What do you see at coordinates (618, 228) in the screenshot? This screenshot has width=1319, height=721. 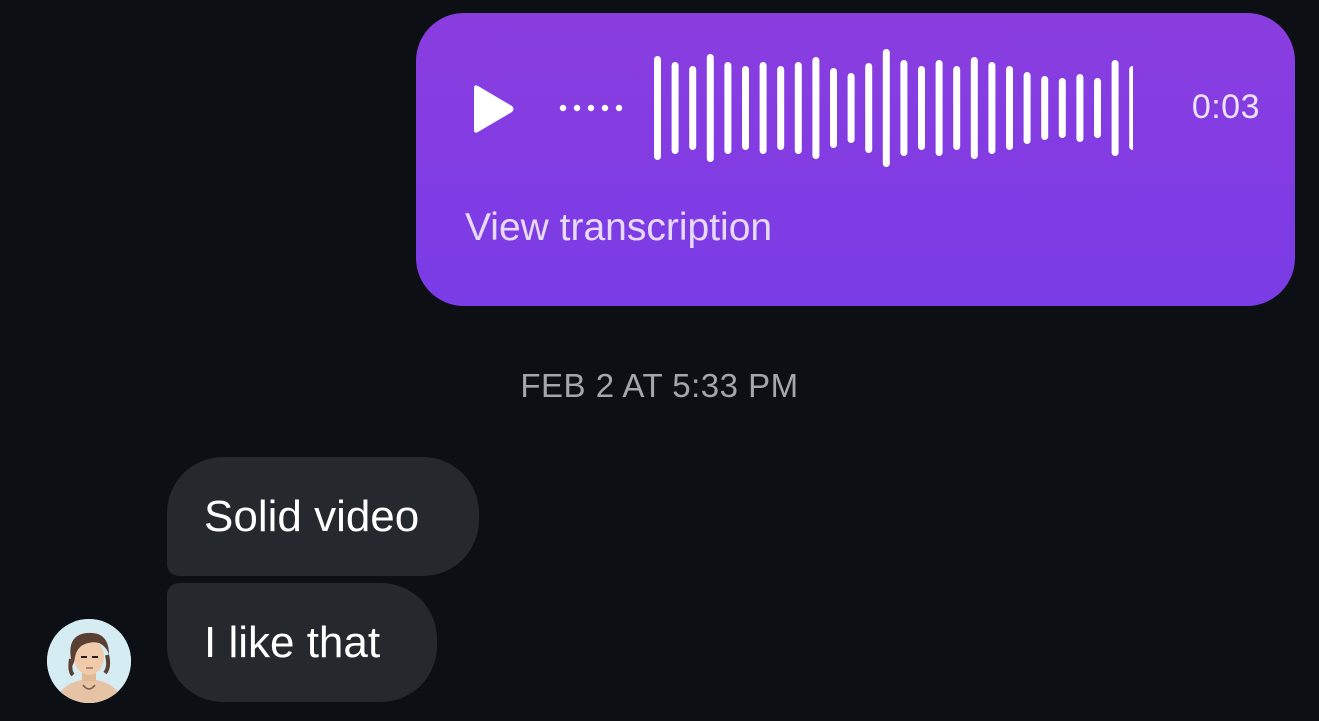 I see `view-transcription-link: View transcription` at bounding box center [618, 228].